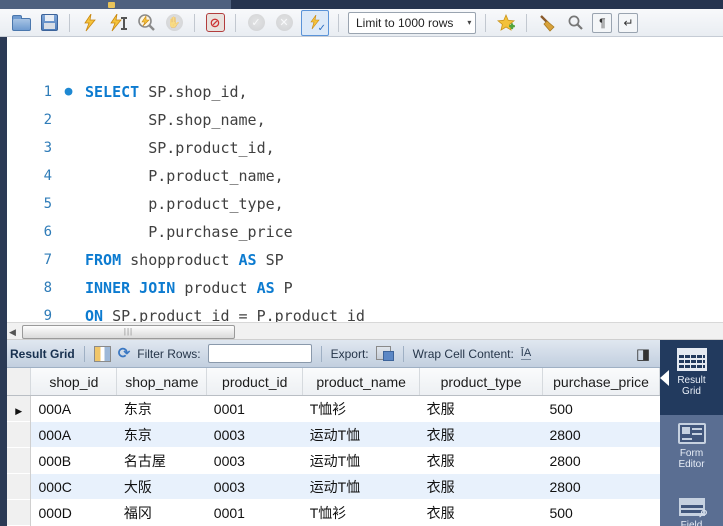 Image resolution: width=723 pixels, height=526 pixels. I want to click on explain-button, so click(146, 23).